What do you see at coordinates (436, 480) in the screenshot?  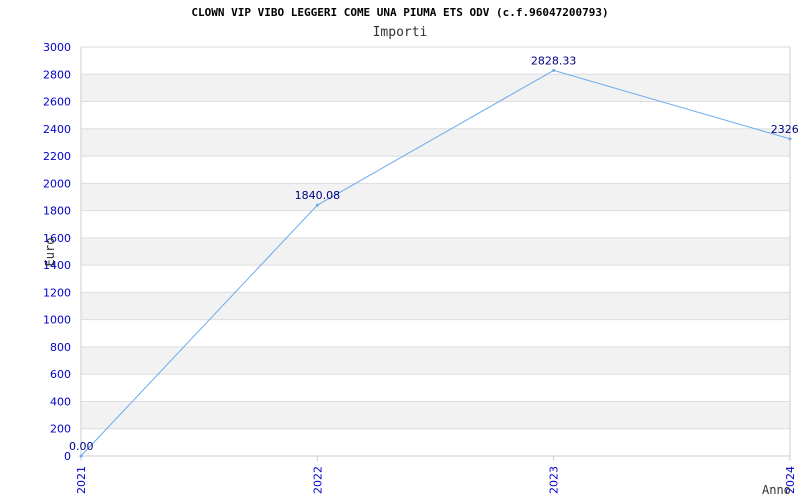 I see `x-tick-labels: 2021 2022 2023 2024` at bounding box center [436, 480].